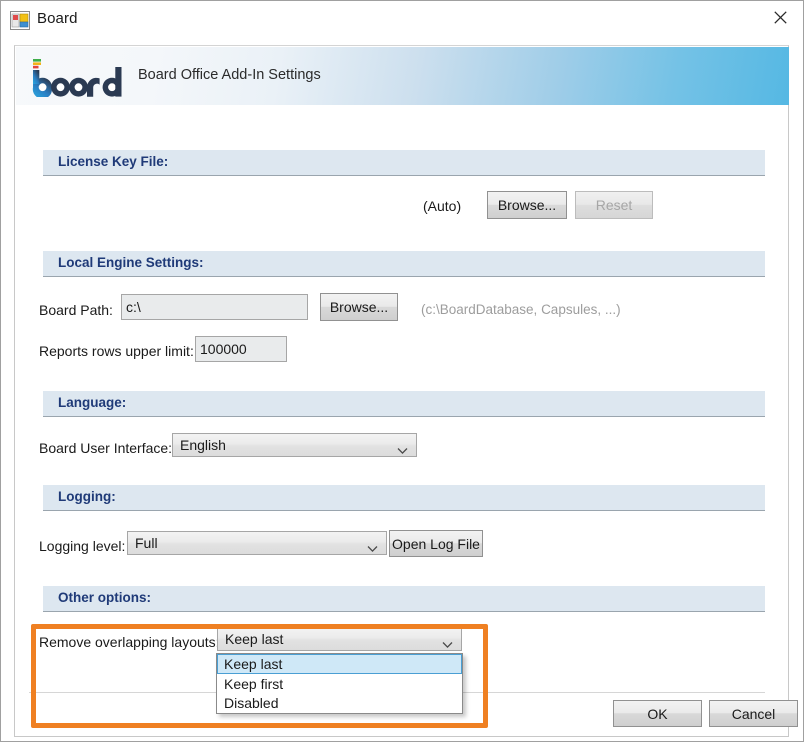 The width and height of the screenshot is (804, 742). Describe the element at coordinates (214, 307) in the screenshot. I see `board-path-input: c:\` at that location.